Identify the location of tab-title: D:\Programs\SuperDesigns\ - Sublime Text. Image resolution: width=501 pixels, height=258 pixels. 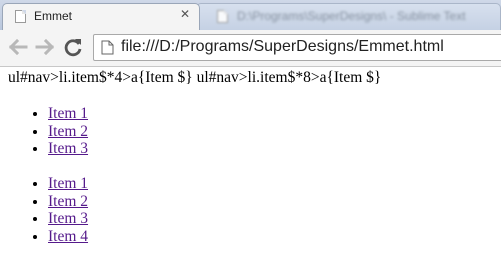
(351, 16).